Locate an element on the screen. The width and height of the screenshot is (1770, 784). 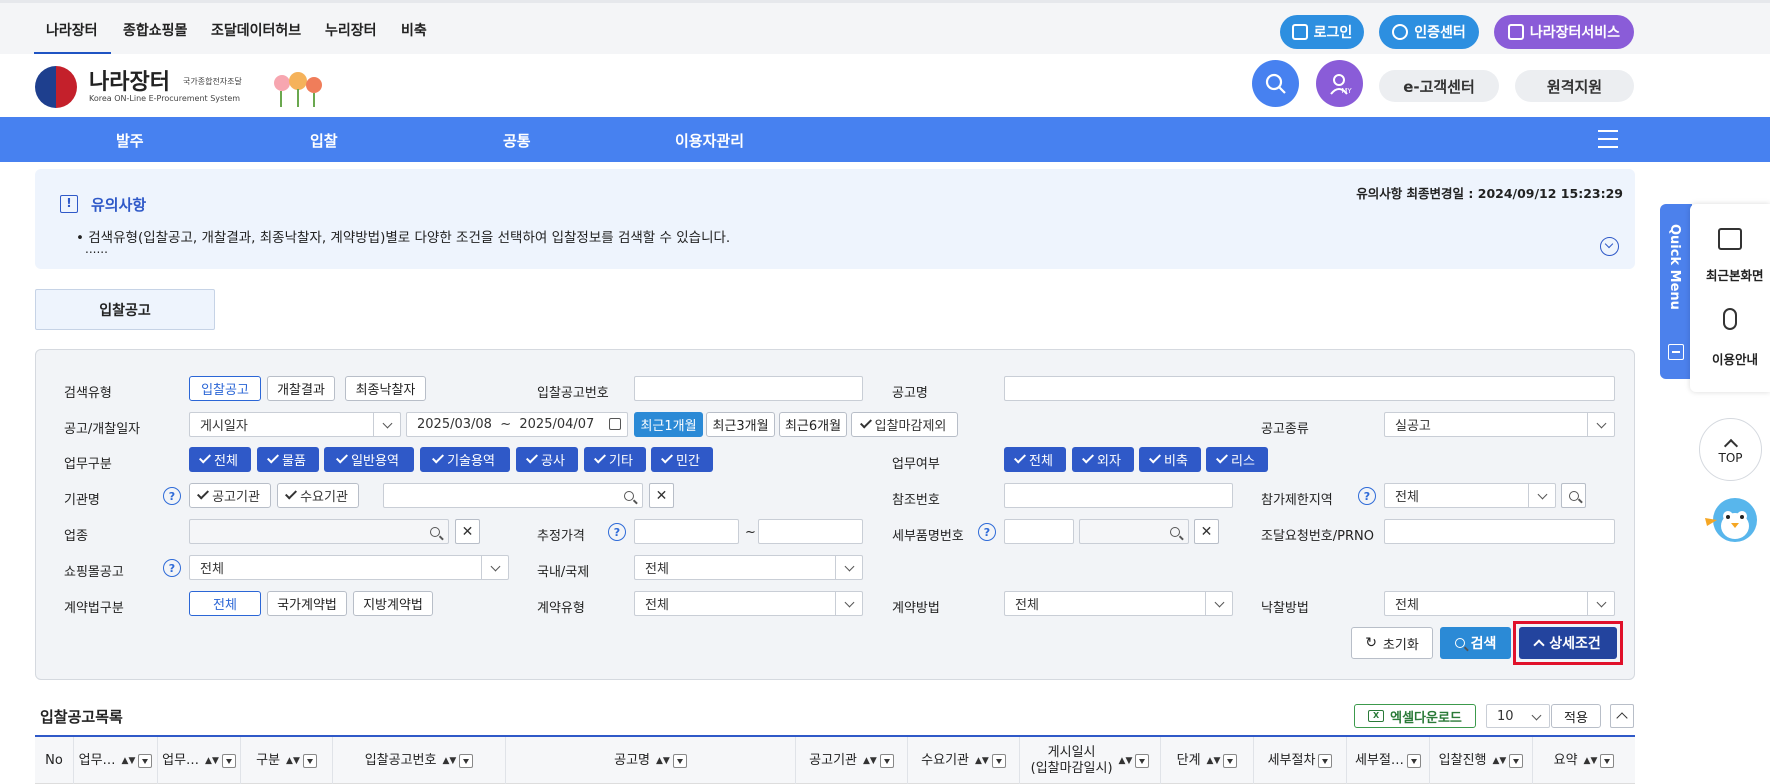
top-link-shopping: 종합쇼핑몰 is located at coordinates (155, 30).